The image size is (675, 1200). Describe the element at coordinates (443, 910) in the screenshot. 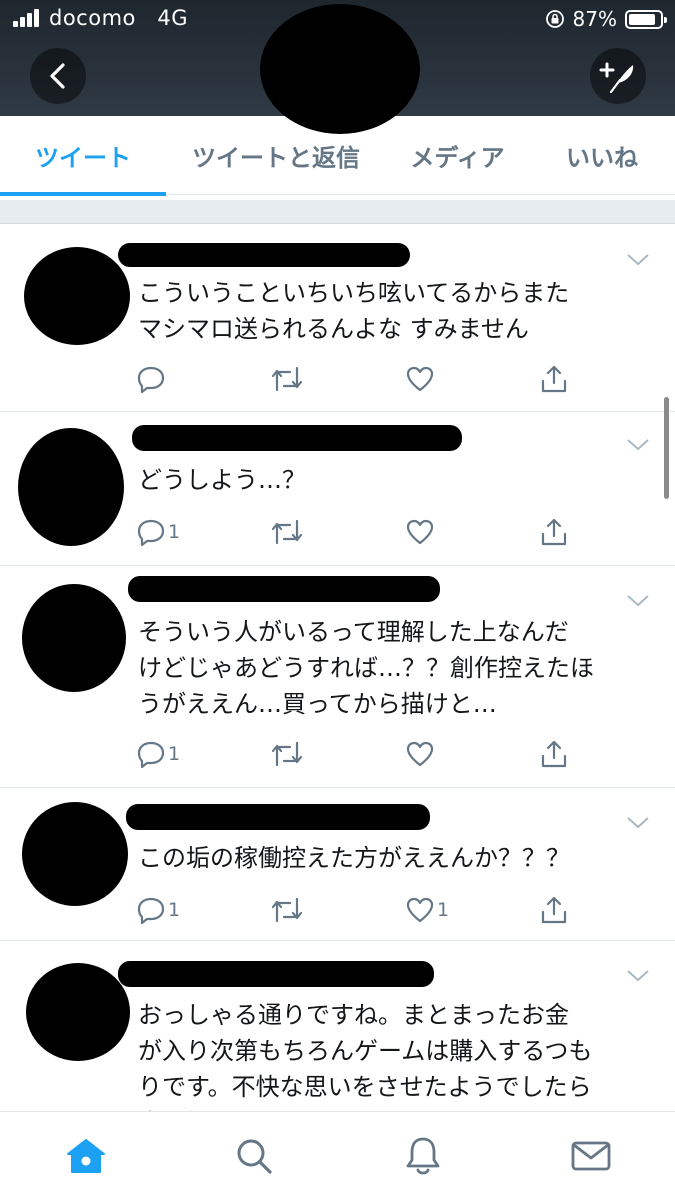

I see `like-count: 1` at that location.